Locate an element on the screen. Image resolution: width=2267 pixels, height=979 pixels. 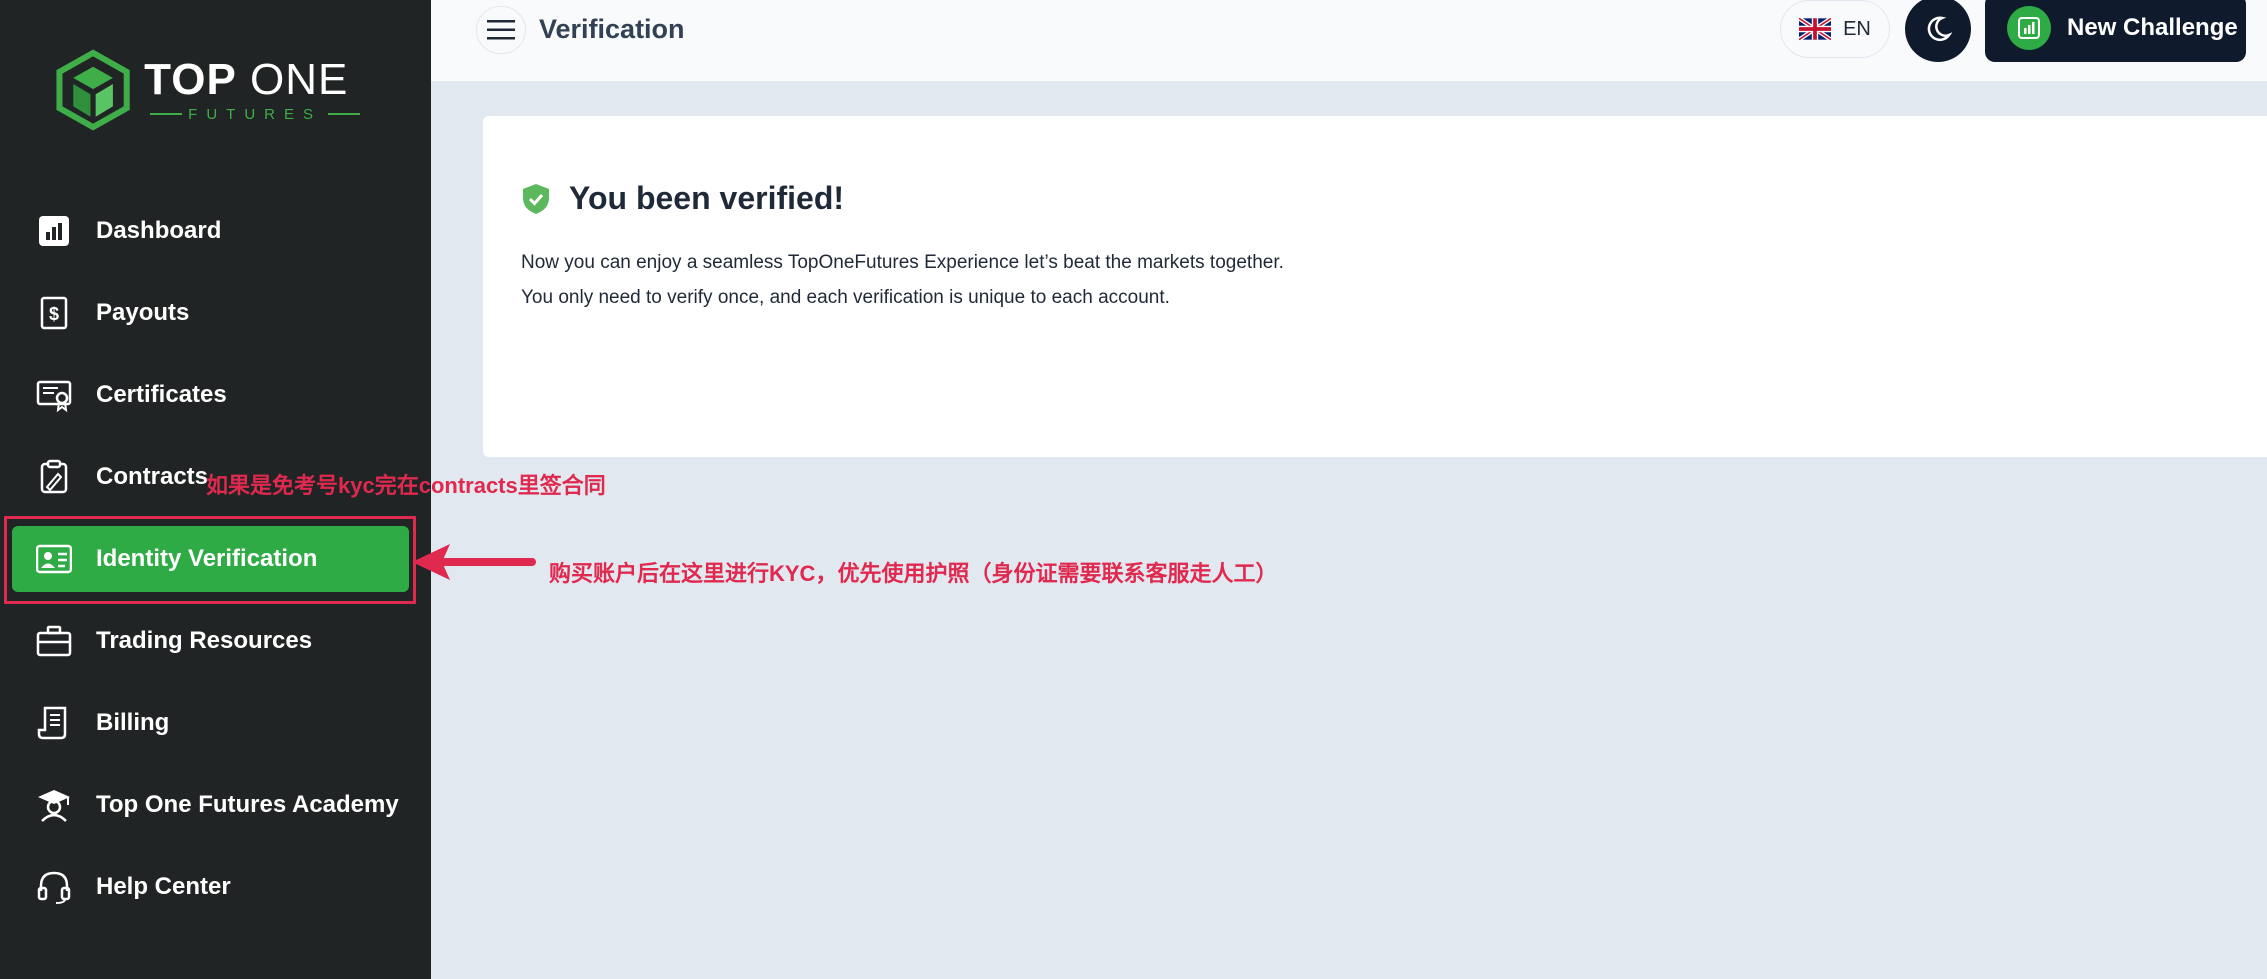
chart-icon is located at coordinates (2029, 28).